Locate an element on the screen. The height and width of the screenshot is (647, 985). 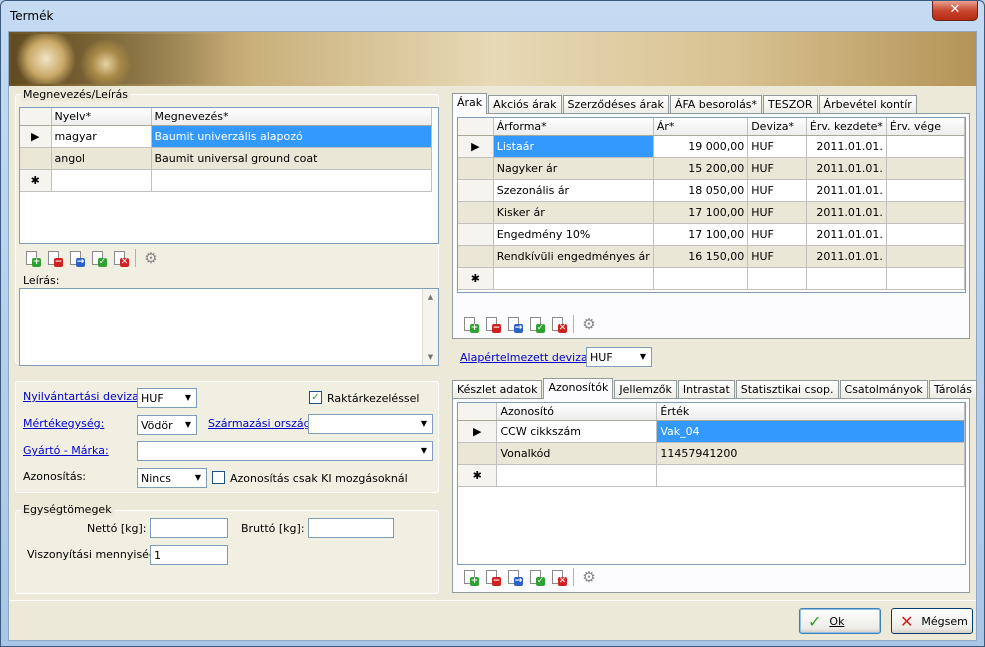
table-row: angol Baumit universal ground coat is located at coordinates (226, 158).